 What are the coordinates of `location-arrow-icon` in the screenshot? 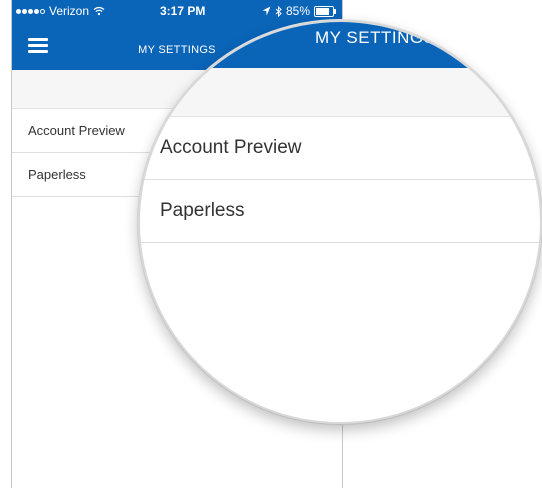 It's located at (266, 11).